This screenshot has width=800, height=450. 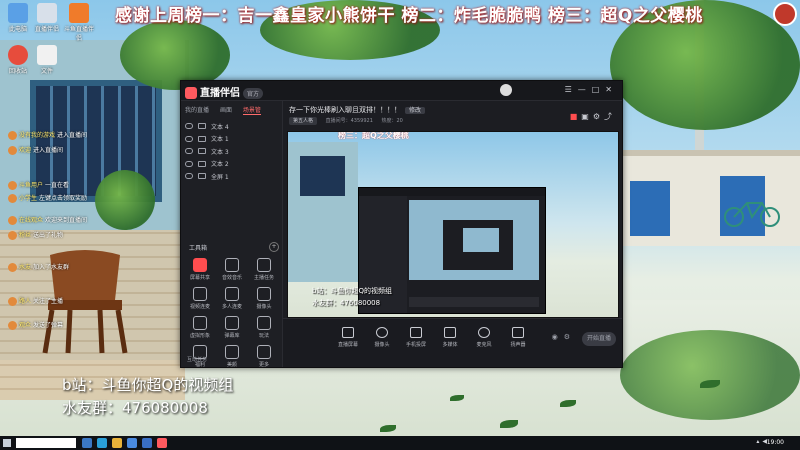 What do you see at coordinates (264, 269) in the screenshot?
I see `tool-item: 主播任务` at bounding box center [264, 269].